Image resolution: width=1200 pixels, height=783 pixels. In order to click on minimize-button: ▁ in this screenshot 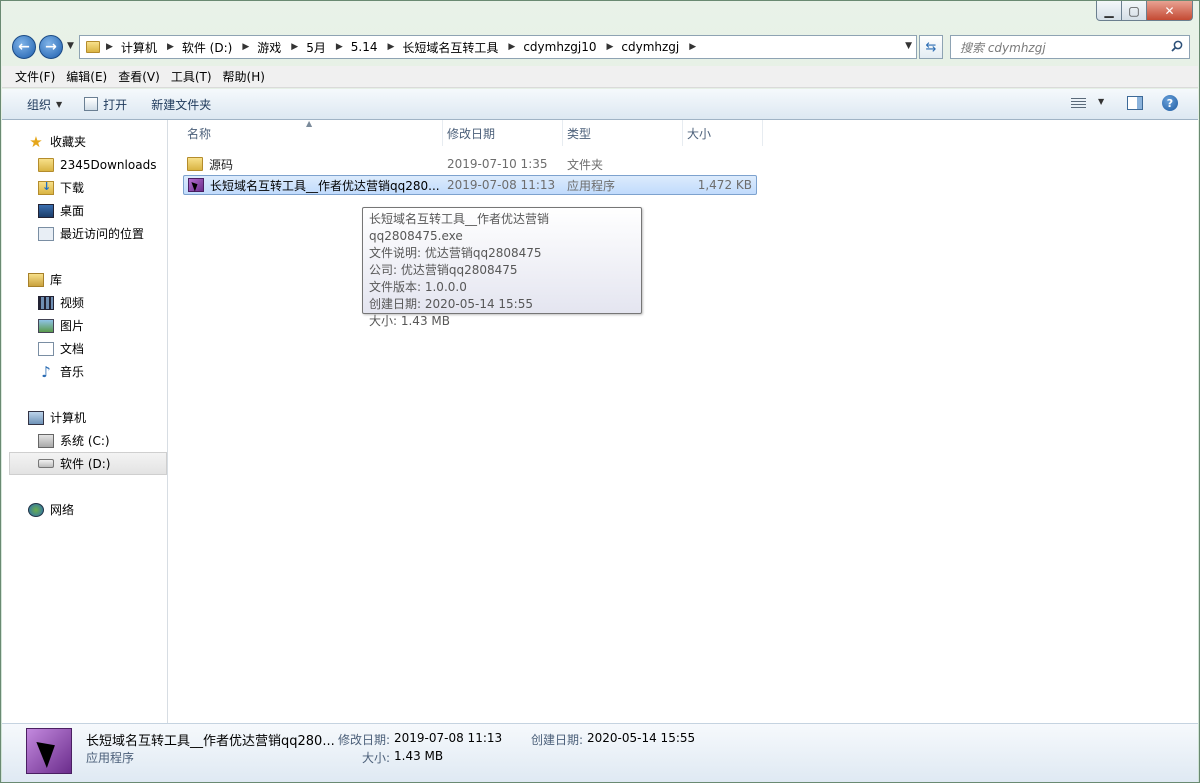, I will do `click(1109, 11)`.